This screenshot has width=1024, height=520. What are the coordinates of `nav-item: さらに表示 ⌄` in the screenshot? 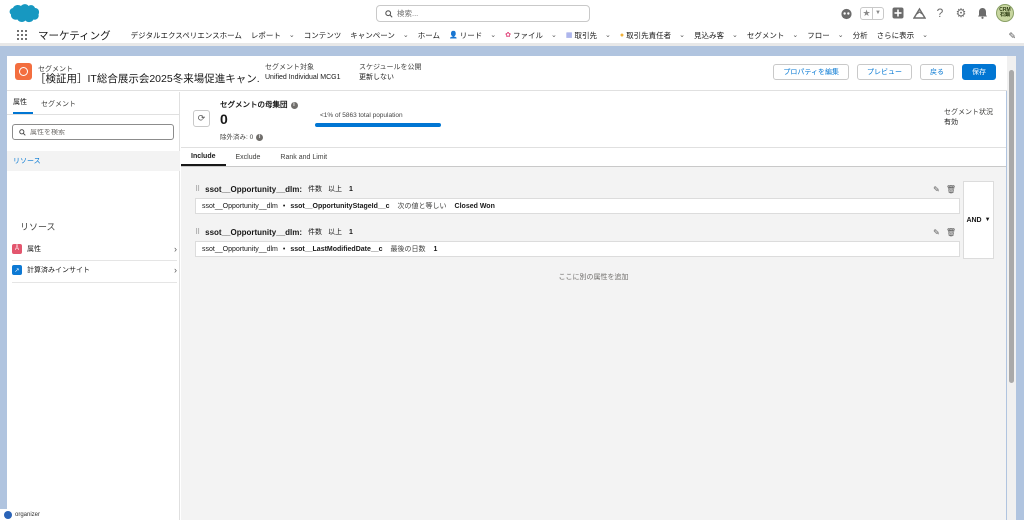 It's located at (902, 35).